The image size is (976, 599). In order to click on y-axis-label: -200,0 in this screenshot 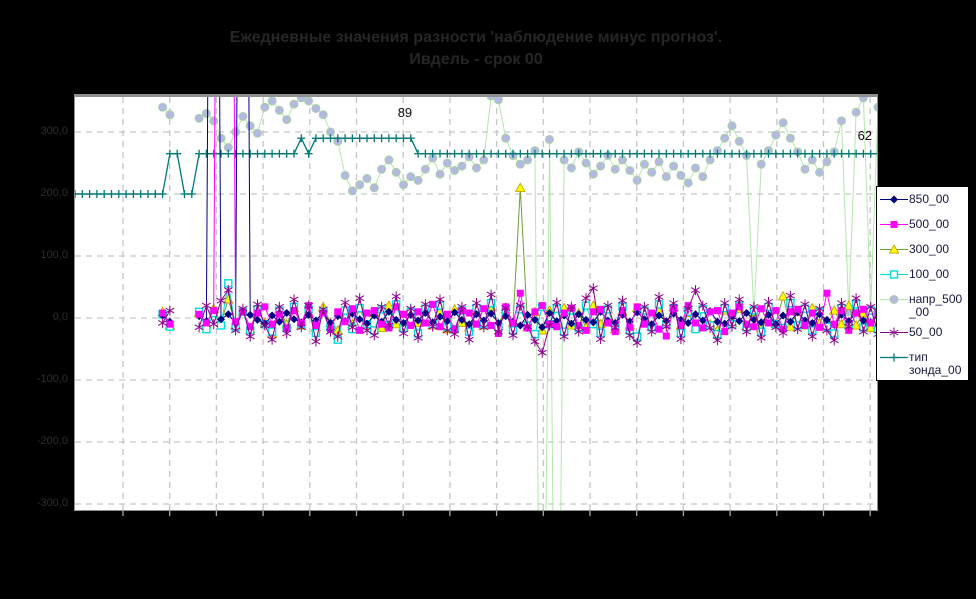, I will do `click(52, 441)`.